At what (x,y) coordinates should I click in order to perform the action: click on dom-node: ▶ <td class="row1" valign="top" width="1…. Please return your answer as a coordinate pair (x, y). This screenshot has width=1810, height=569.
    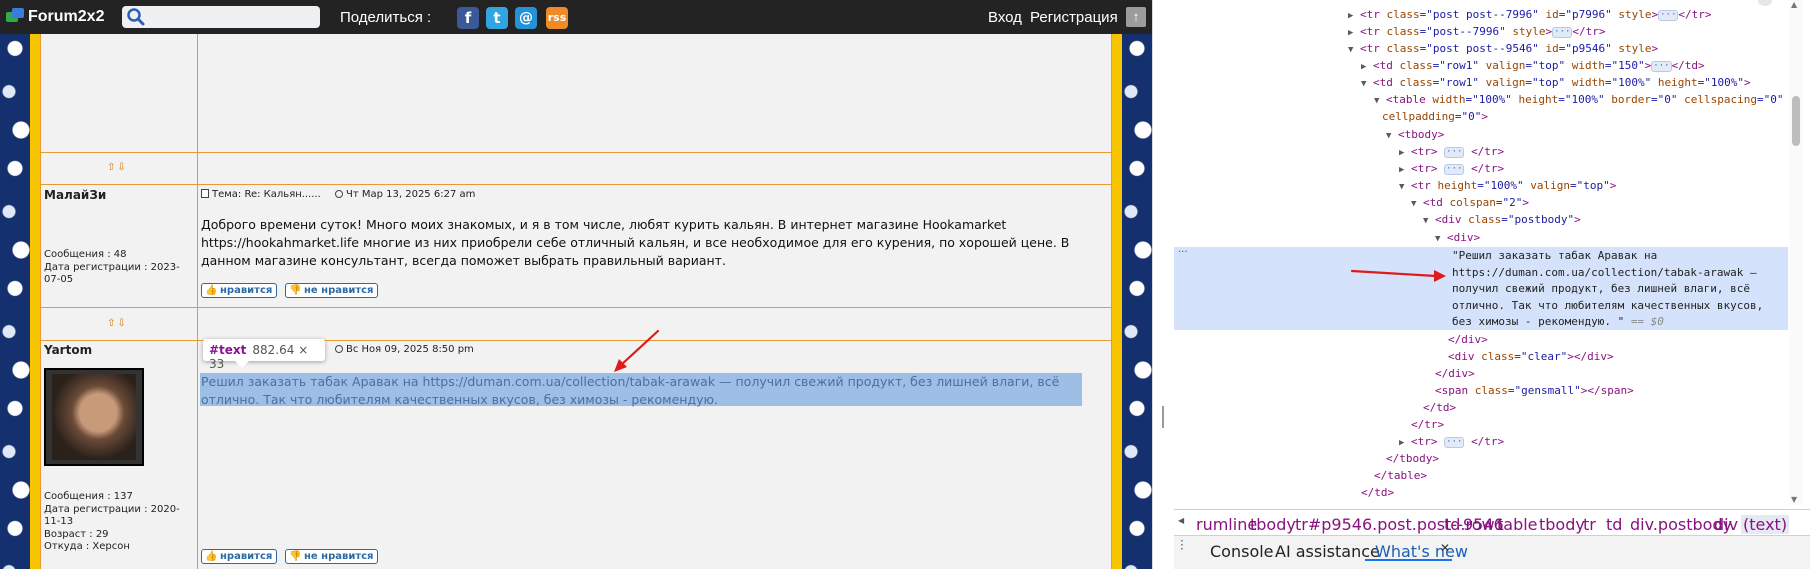
    Looking at the image, I should click on (1533, 65).